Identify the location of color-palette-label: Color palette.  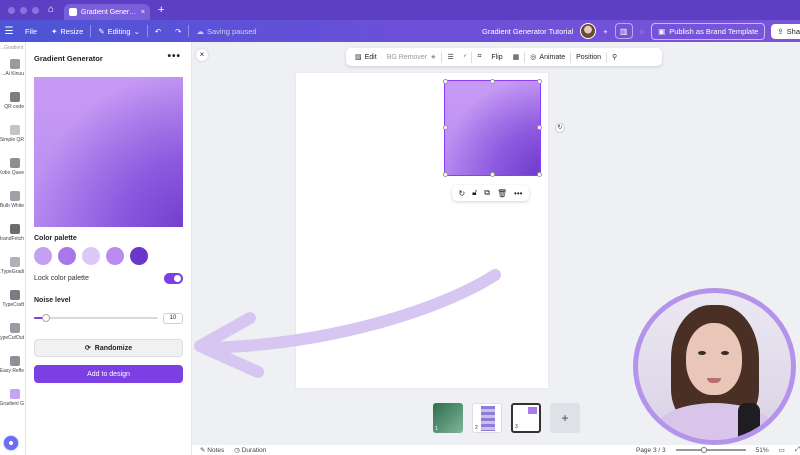
(55, 238).